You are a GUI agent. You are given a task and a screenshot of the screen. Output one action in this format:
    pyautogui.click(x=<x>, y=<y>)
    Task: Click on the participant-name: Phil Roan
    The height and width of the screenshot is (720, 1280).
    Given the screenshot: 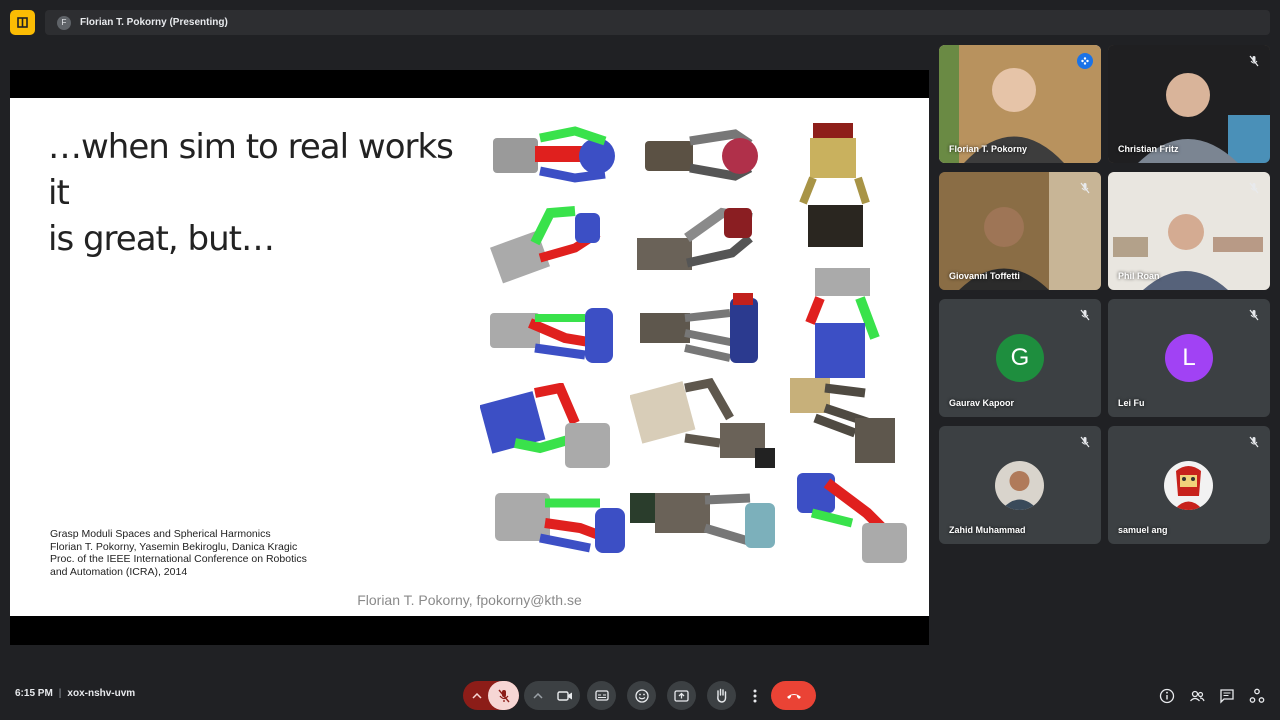 What is the action you would take?
    pyautogui.click(x=1139, y=276)
    